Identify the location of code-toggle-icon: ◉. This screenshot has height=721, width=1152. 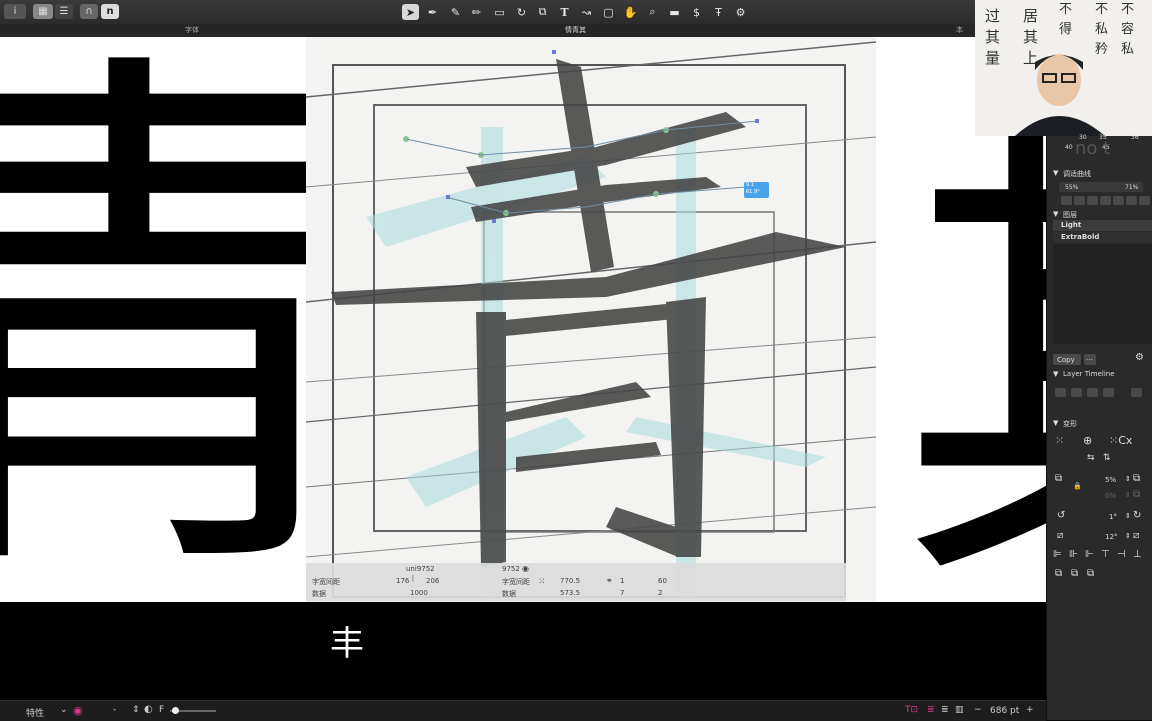
(525, 568).